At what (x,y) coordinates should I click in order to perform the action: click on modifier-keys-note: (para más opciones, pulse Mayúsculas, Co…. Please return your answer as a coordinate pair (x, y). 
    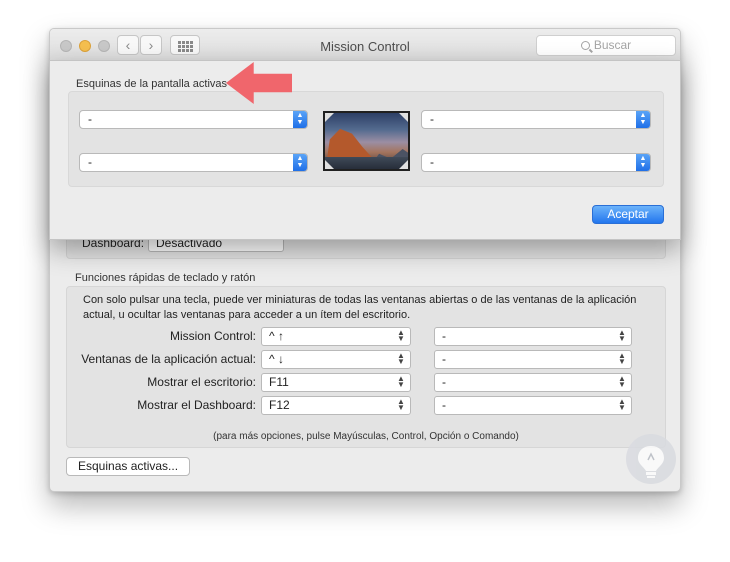
    Looking at the image, I should click on (366, 436).